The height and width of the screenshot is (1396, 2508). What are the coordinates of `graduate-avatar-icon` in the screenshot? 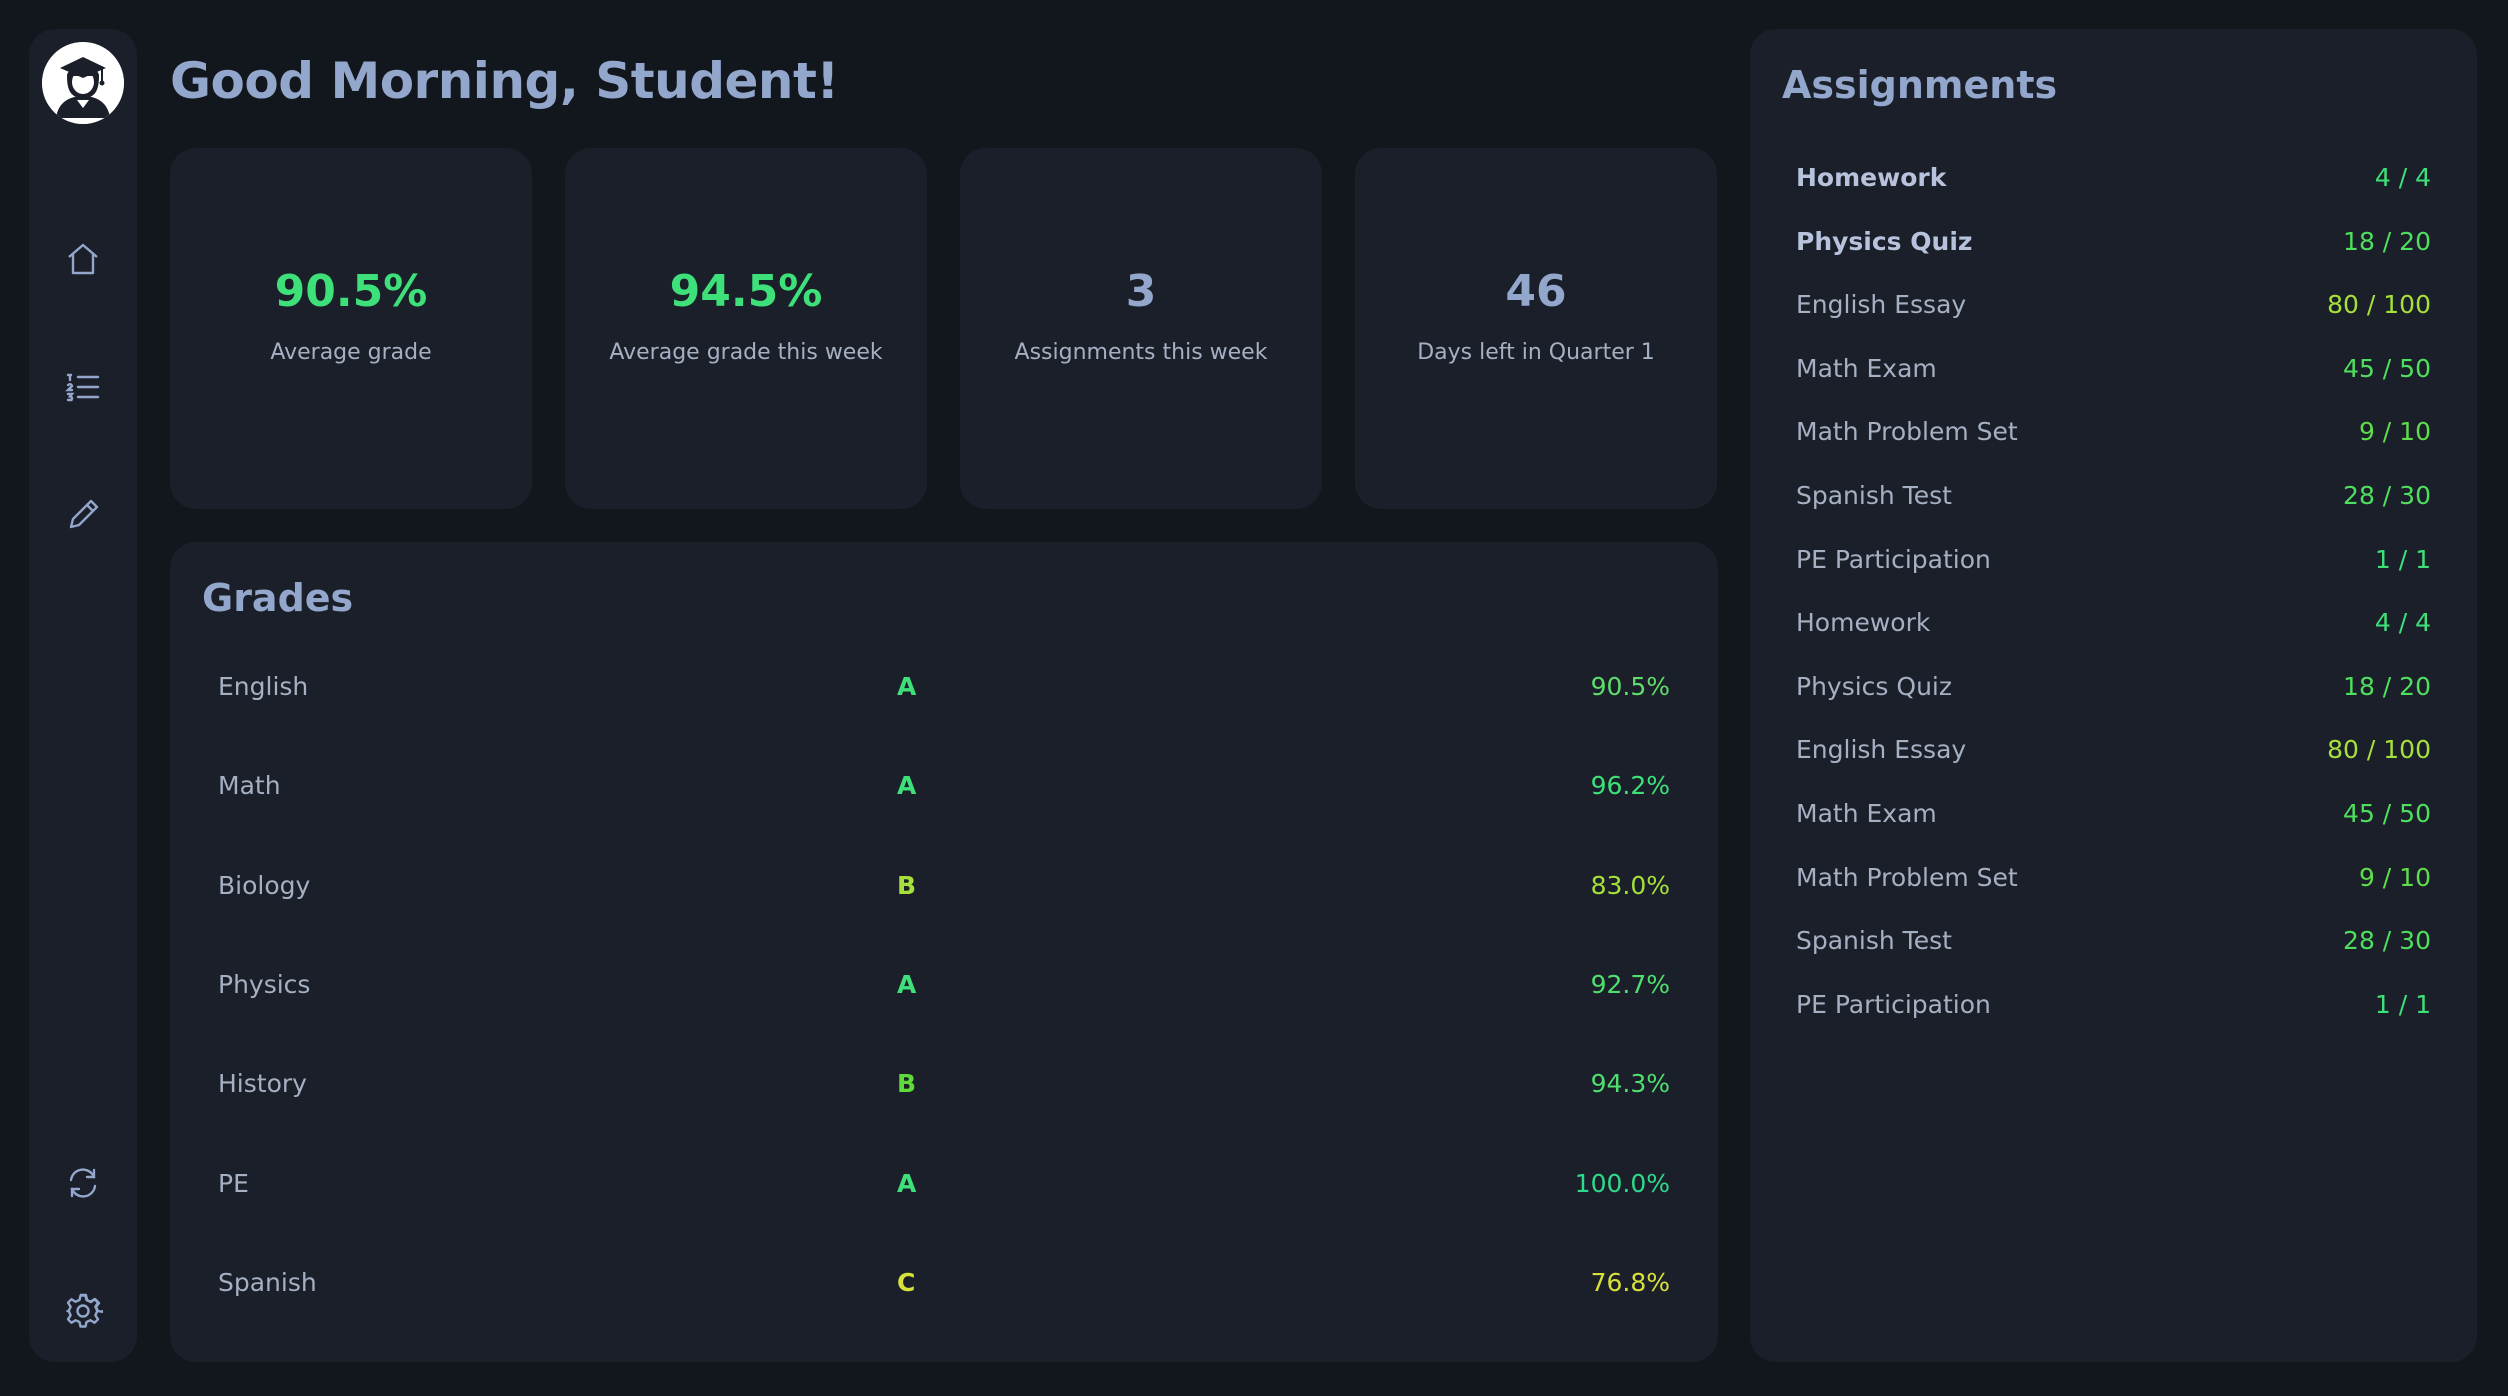 It's located at (83, 83).